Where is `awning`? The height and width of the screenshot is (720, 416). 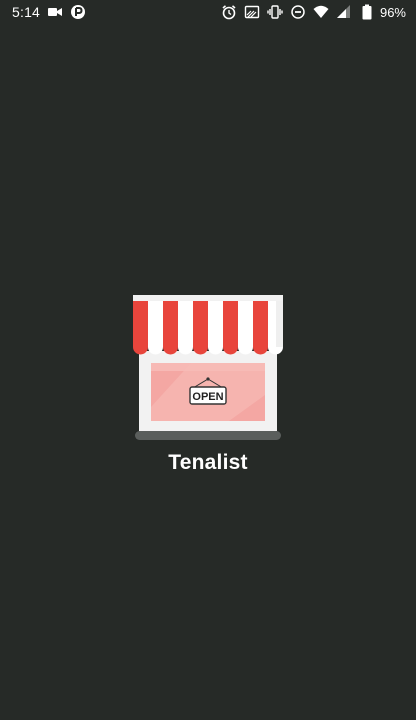
awning is located at coordinates (208, 328).